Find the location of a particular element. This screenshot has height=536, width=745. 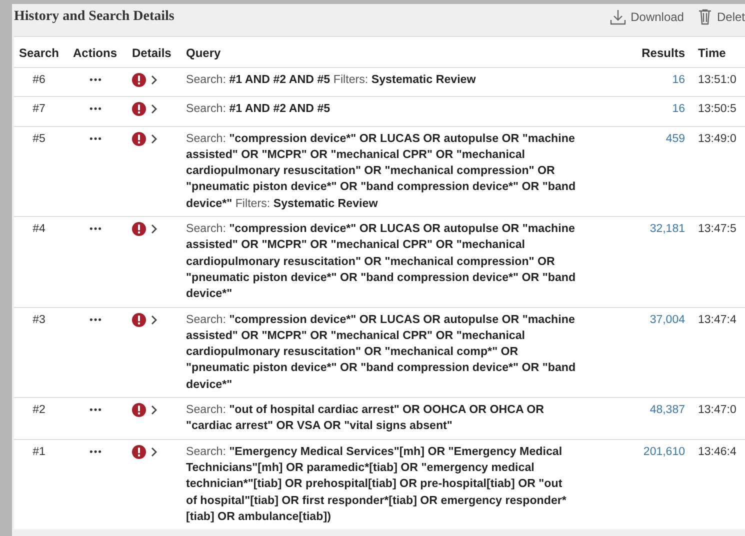

time-text: 13:47:5 is located at coordinates (717, 229).